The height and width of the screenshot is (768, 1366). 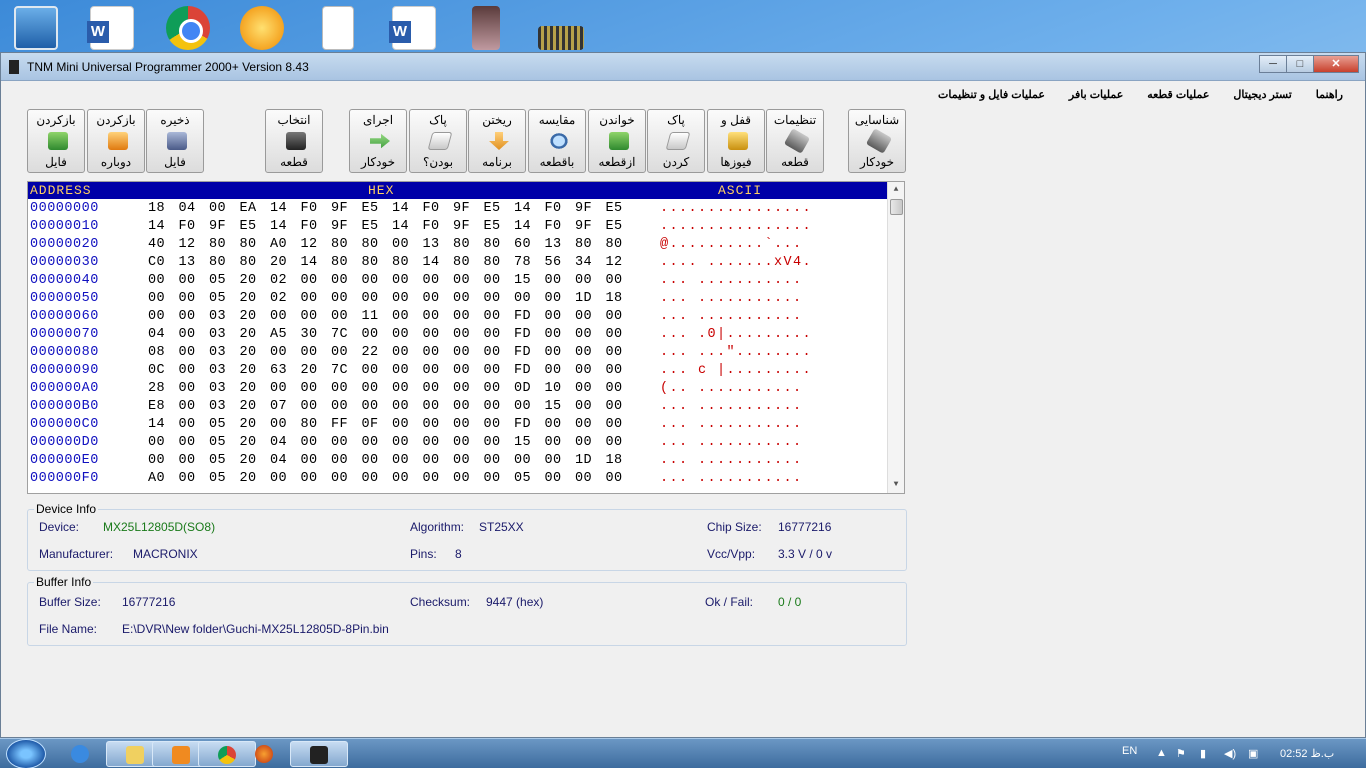 I want to click on show-hidden-icons-icon: ▲, so click(x=1161, y=753).